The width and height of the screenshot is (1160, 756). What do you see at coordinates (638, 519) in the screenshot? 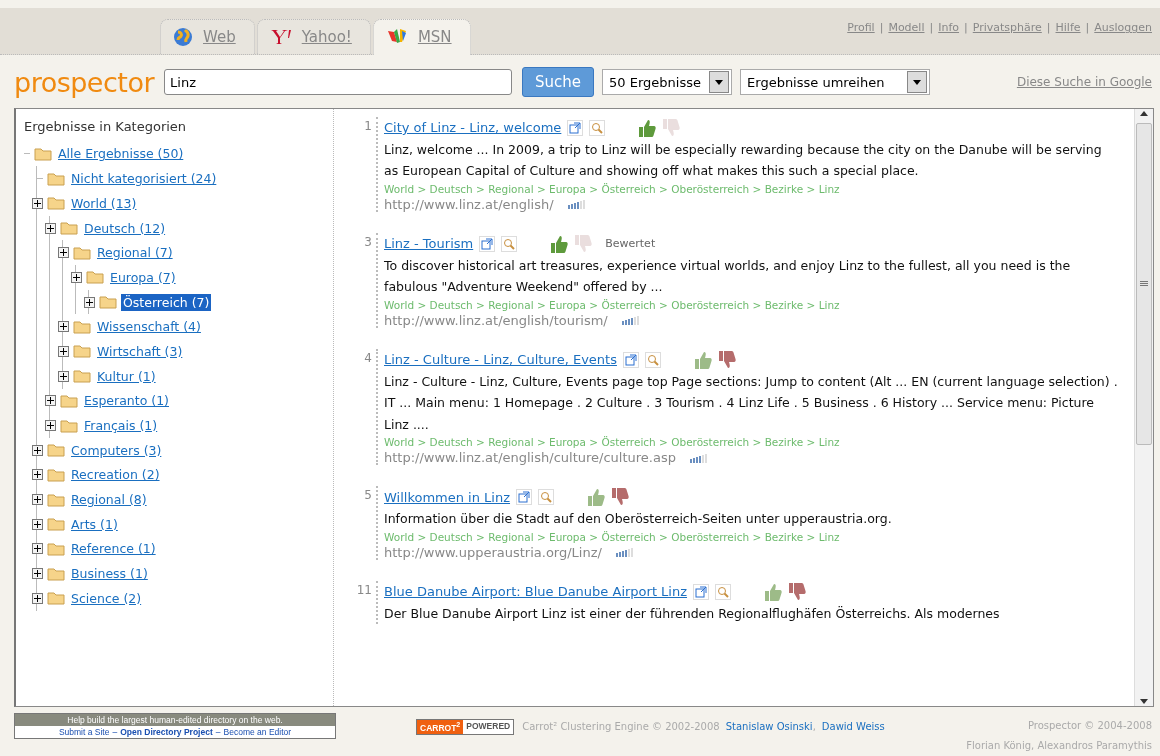
I see `result-snippet: Information über die Stadt auf den Oberösterreich-Seiten unter upperaustria.org.` at bounding box center [638, 519].